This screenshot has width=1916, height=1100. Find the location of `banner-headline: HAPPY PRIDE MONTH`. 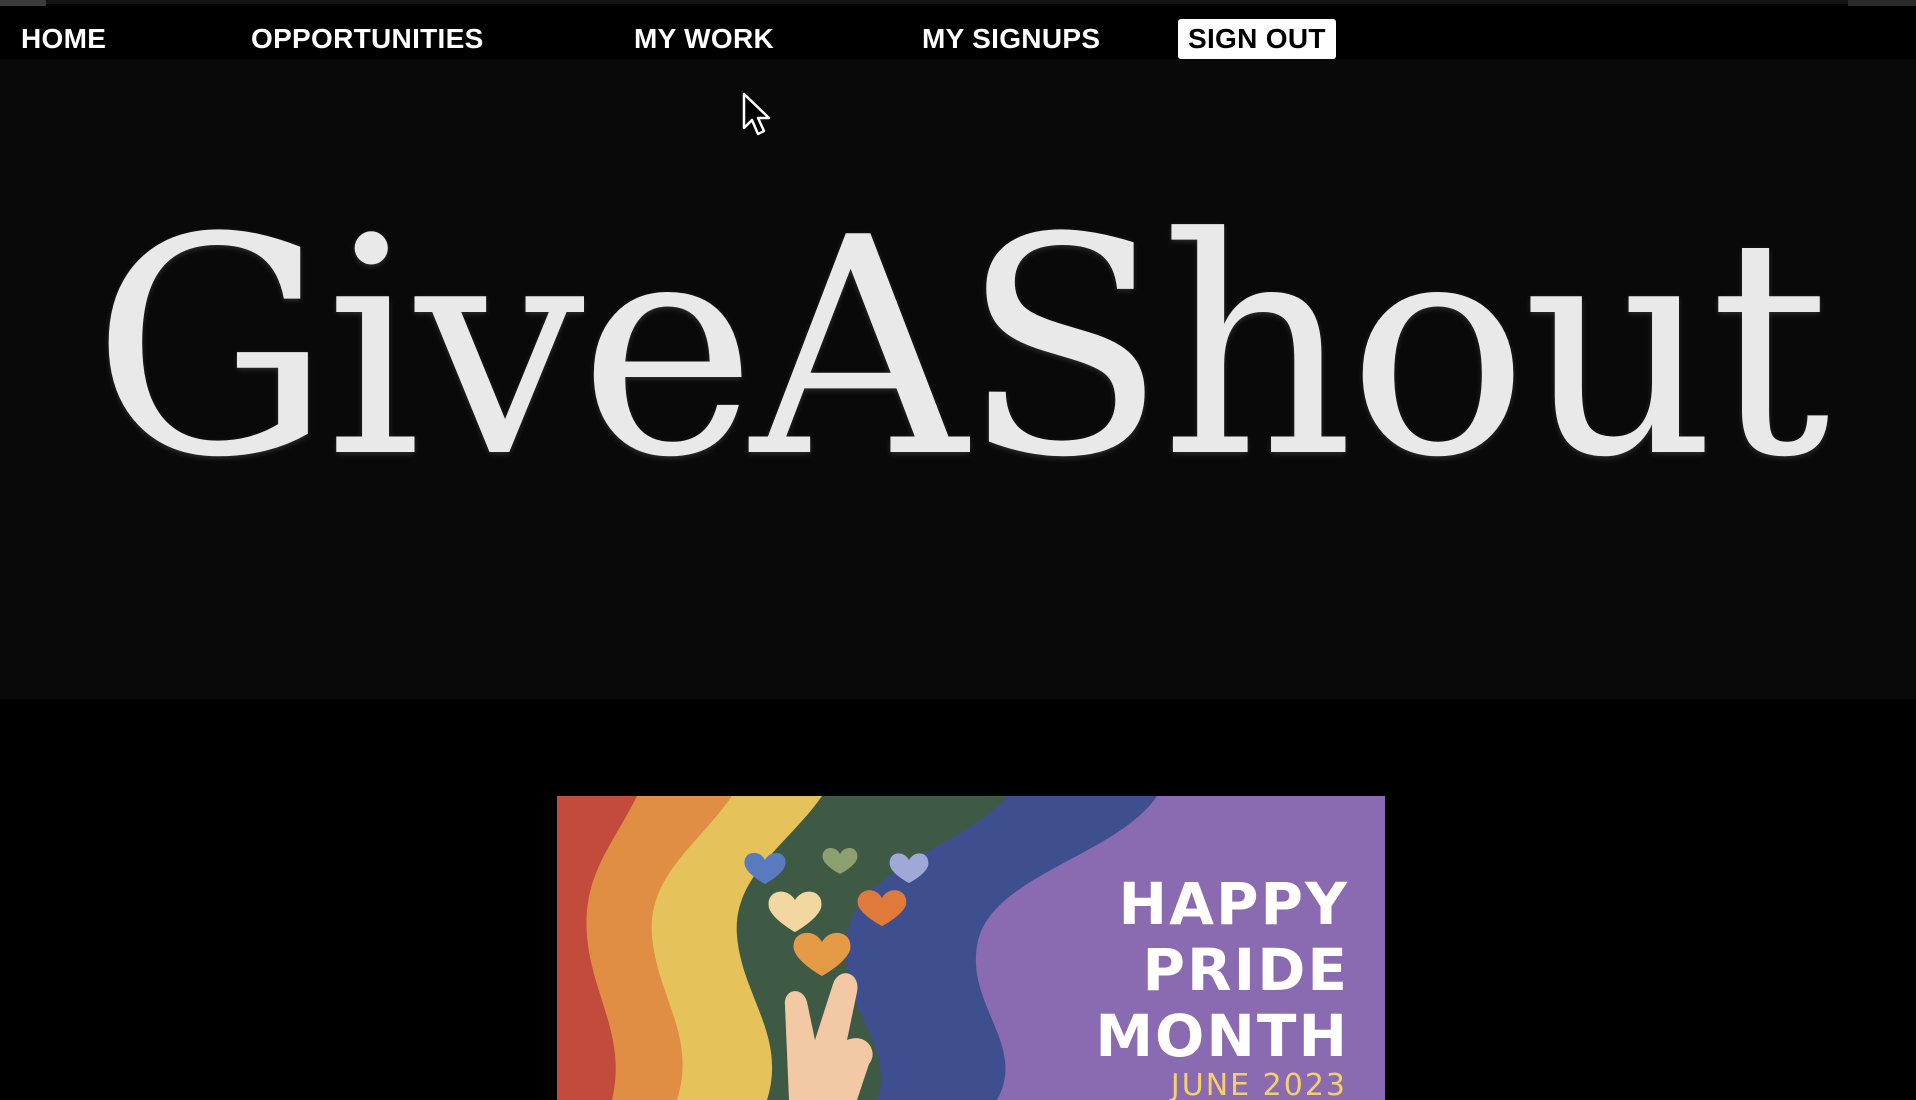

banner-headline: HAPPY PRIDE MONTH is located at coordinates (1222, 970).